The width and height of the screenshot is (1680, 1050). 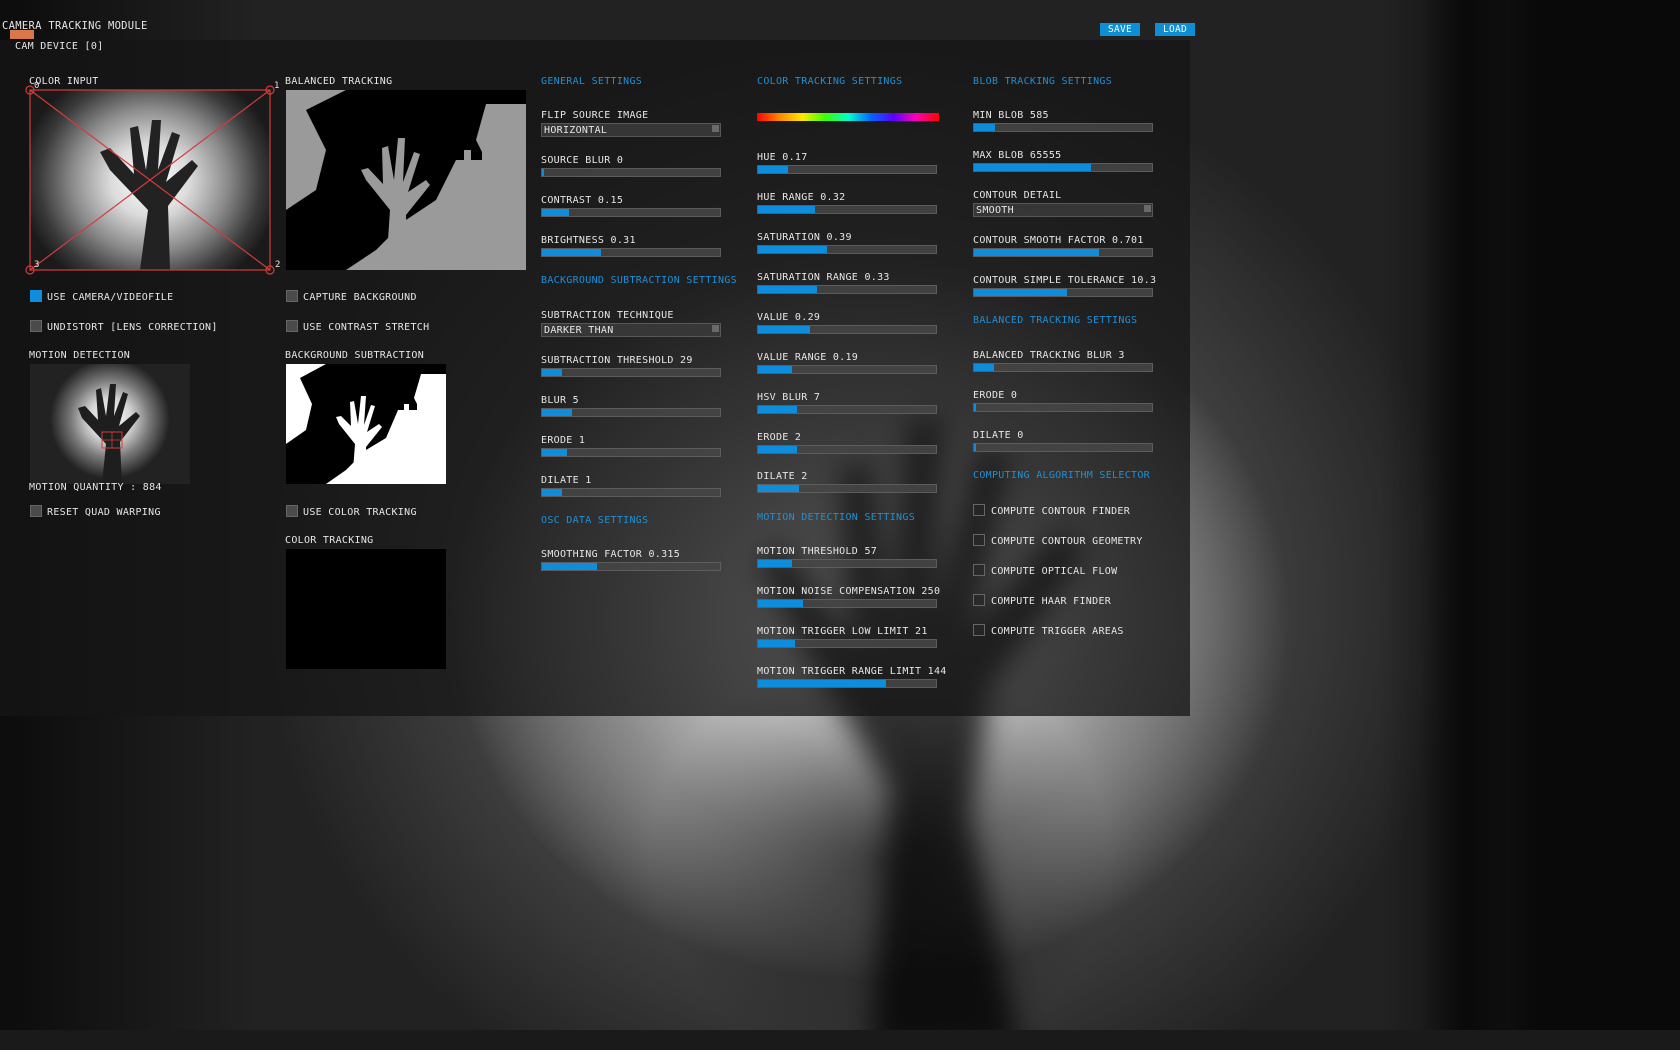 What do you see at coordinates (110, 297) in the screenshot?
I see `use-camera-label: USE CAMERA/VIDEOFILE` at bounding box center [110, 297].